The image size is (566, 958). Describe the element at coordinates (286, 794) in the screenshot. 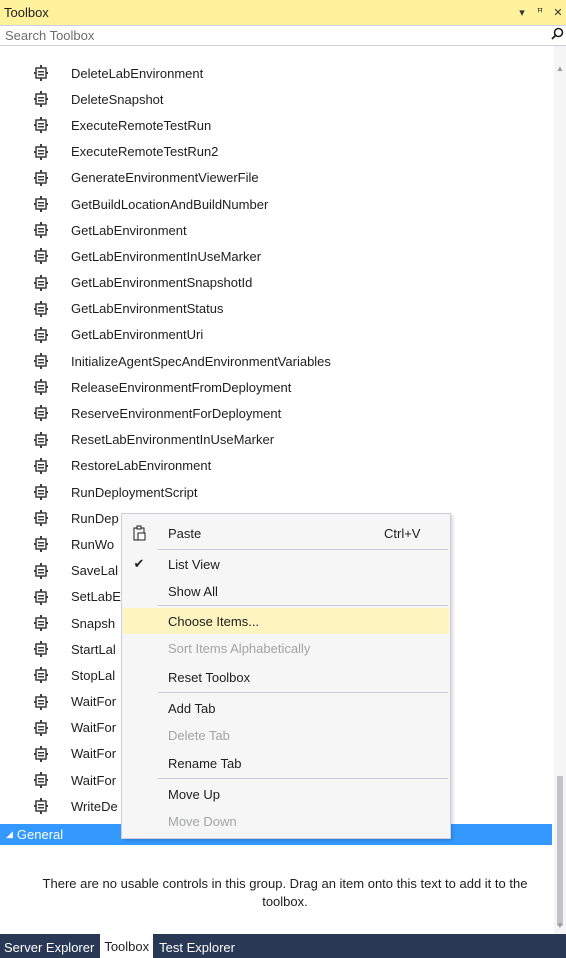

I see `menu-item-move-up: Move Up` at that location.